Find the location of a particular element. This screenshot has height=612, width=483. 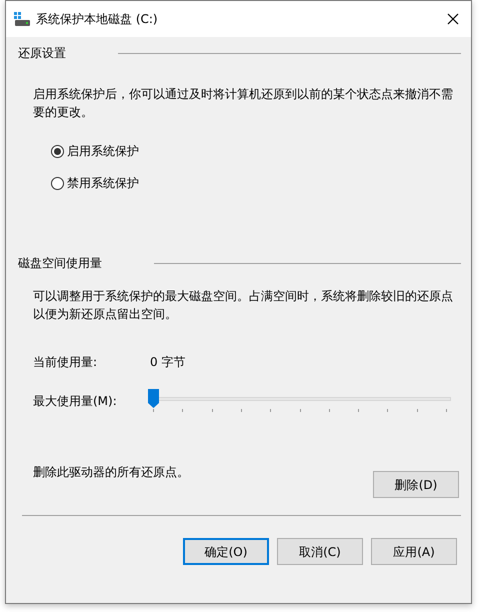

field-label: 最大使用量(M): is located at coordinates (75, 401).